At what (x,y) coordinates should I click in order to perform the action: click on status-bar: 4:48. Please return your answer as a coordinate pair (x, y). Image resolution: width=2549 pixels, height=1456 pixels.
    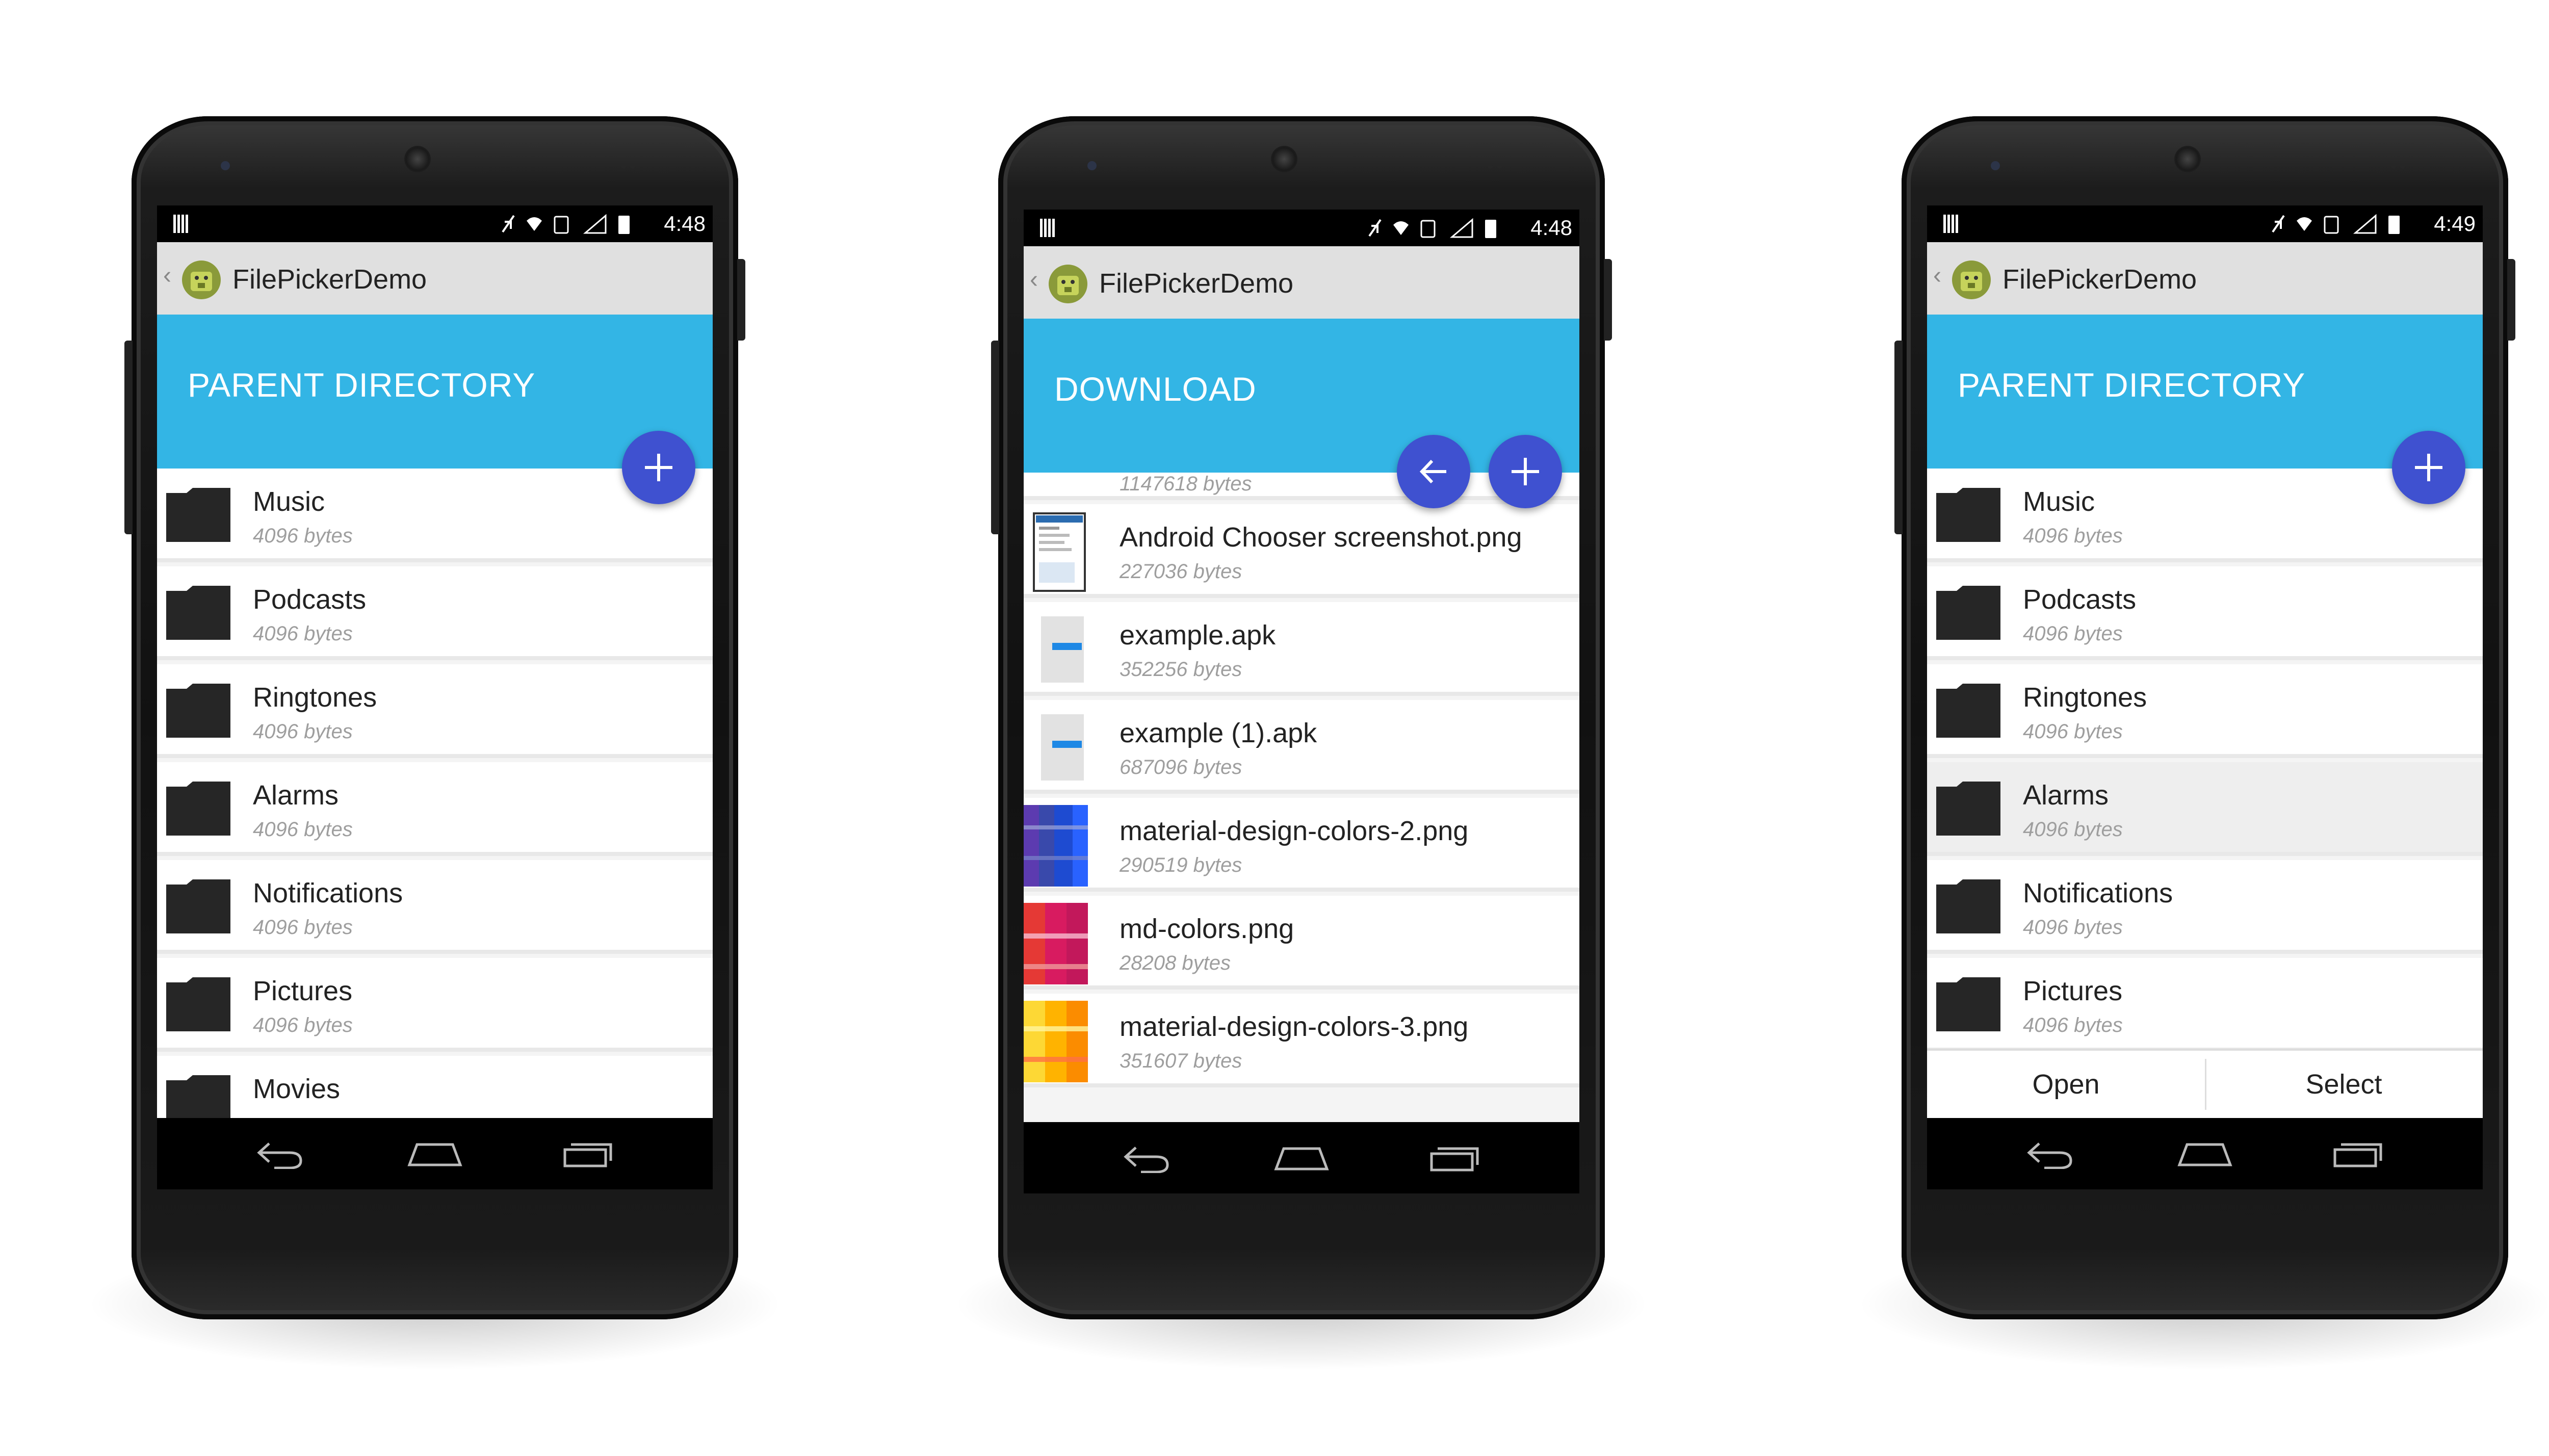
    Looking at the image, I should click on (435, 223).